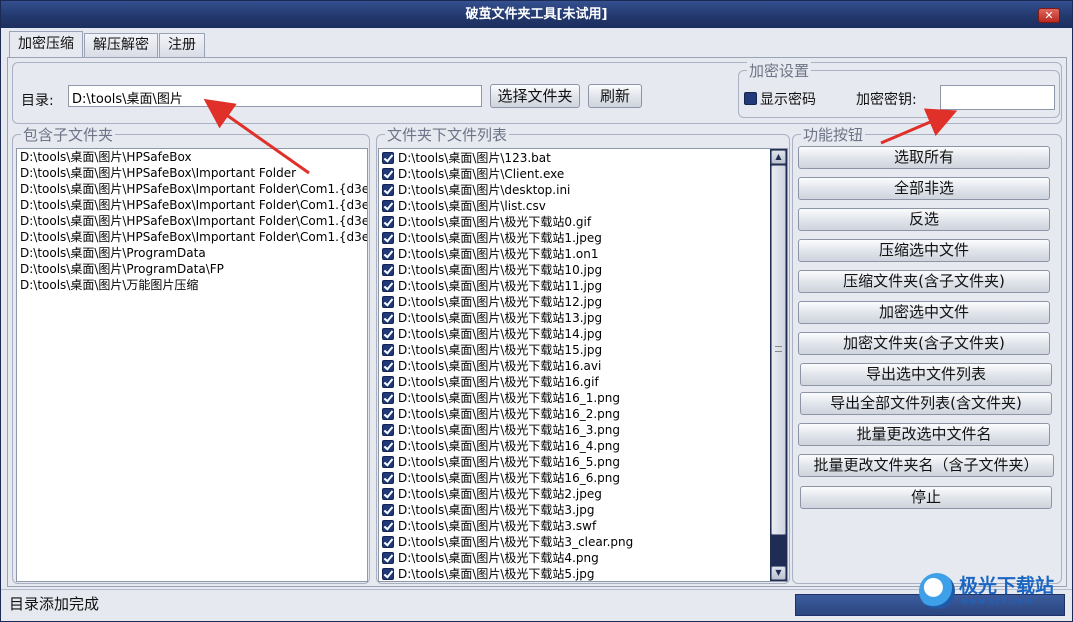 Image resolution: width=1073 pixels, height=622 pixels. I want to click on encrypt-key-input, so click(997, 97).